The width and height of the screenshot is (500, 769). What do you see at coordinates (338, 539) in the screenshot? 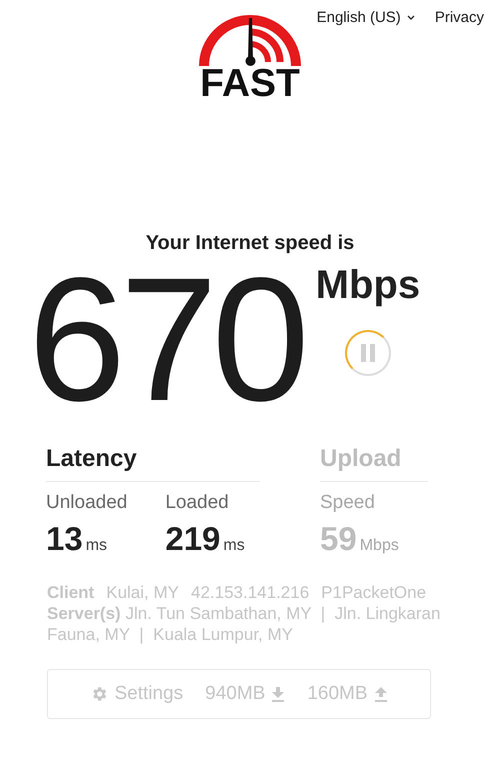
I see `metric-value: 59` at bounding box center [338, 539].